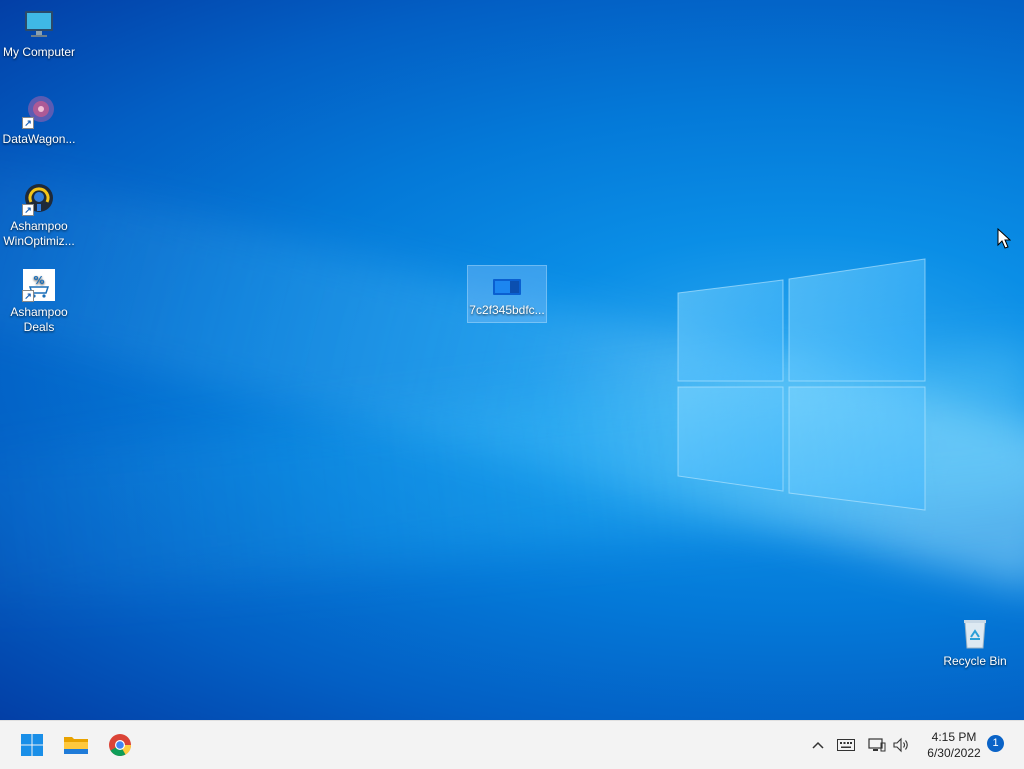  I want to click on desktop-icon-ashampoo-deals: % ↗ Ashampoo Deals, so click(39, 301).